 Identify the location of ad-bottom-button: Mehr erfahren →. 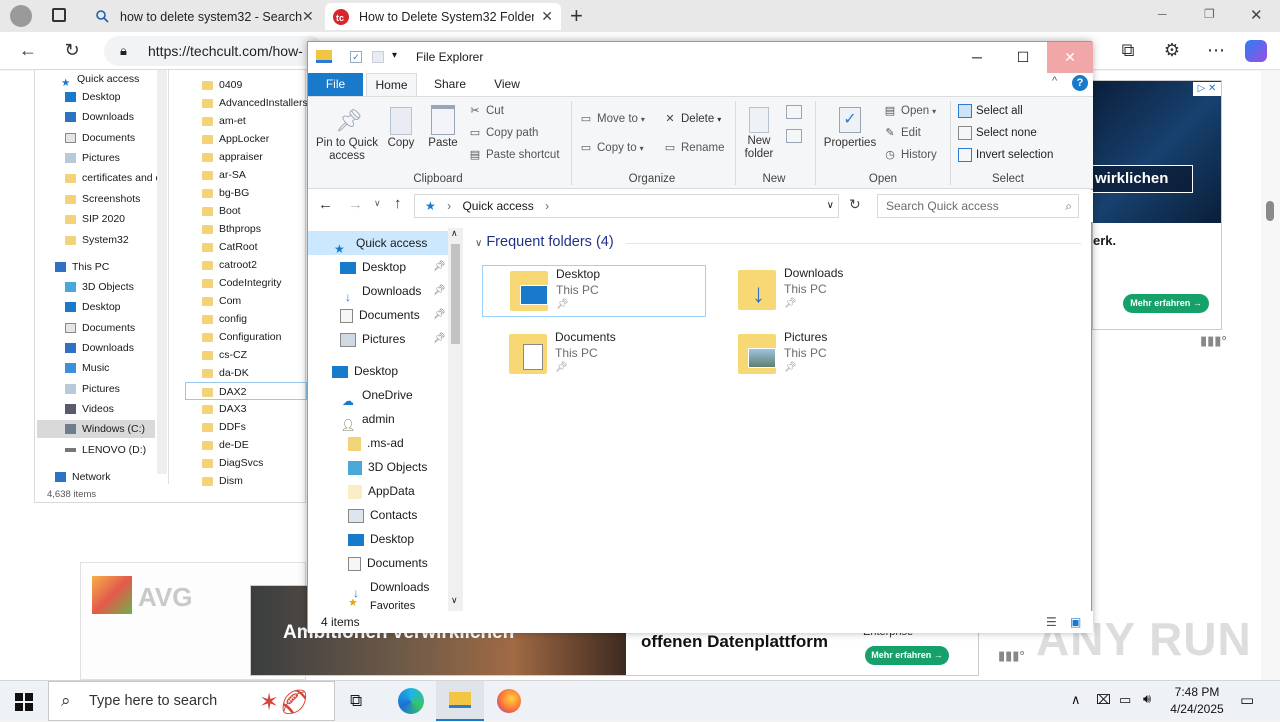
(907, 655).